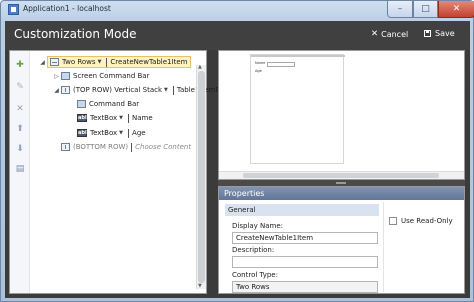 This screenshot has height=302, width=474. I want to click on display-name-label: Display Name:, so click(258, 226).